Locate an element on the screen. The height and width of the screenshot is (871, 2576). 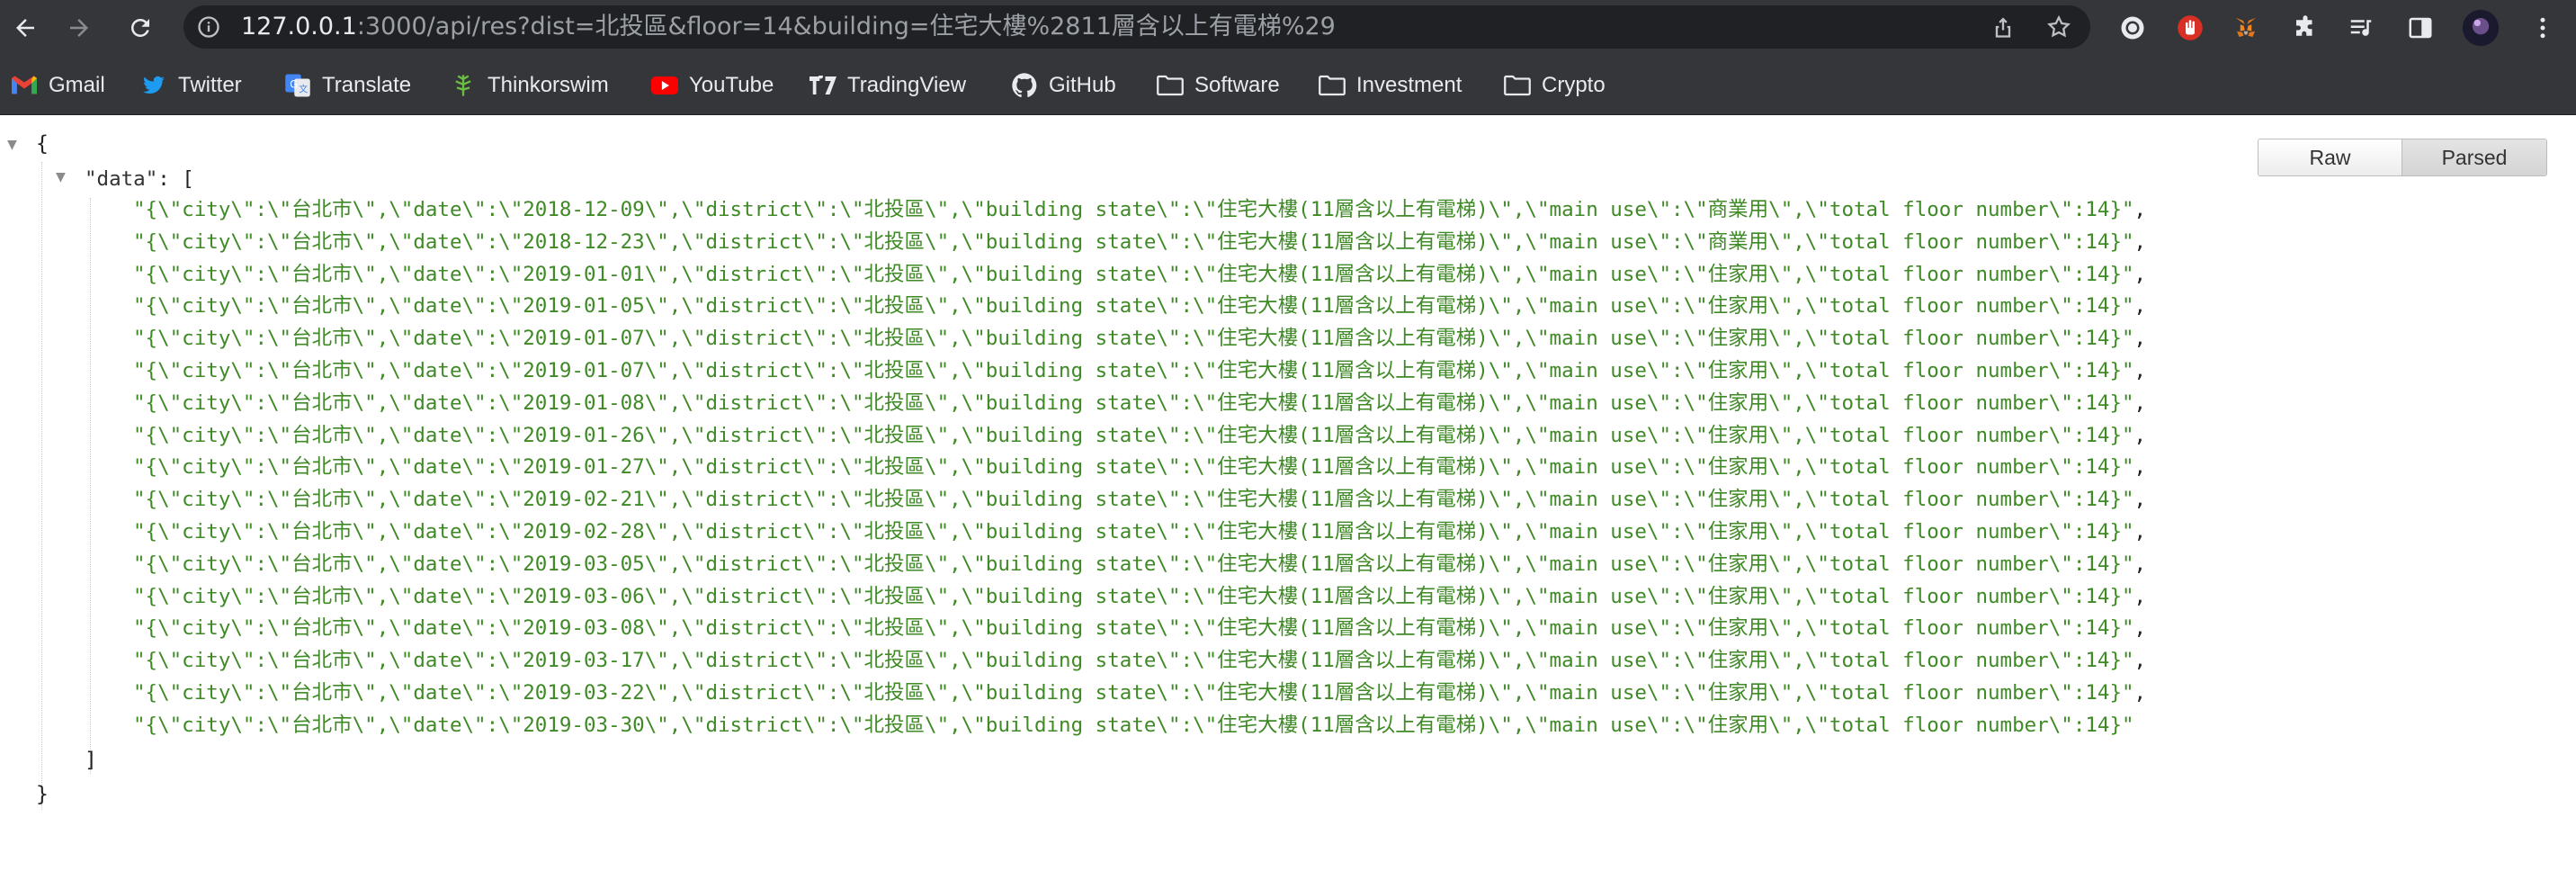
forward-arrow-icon is located at coordinates (79, 28).